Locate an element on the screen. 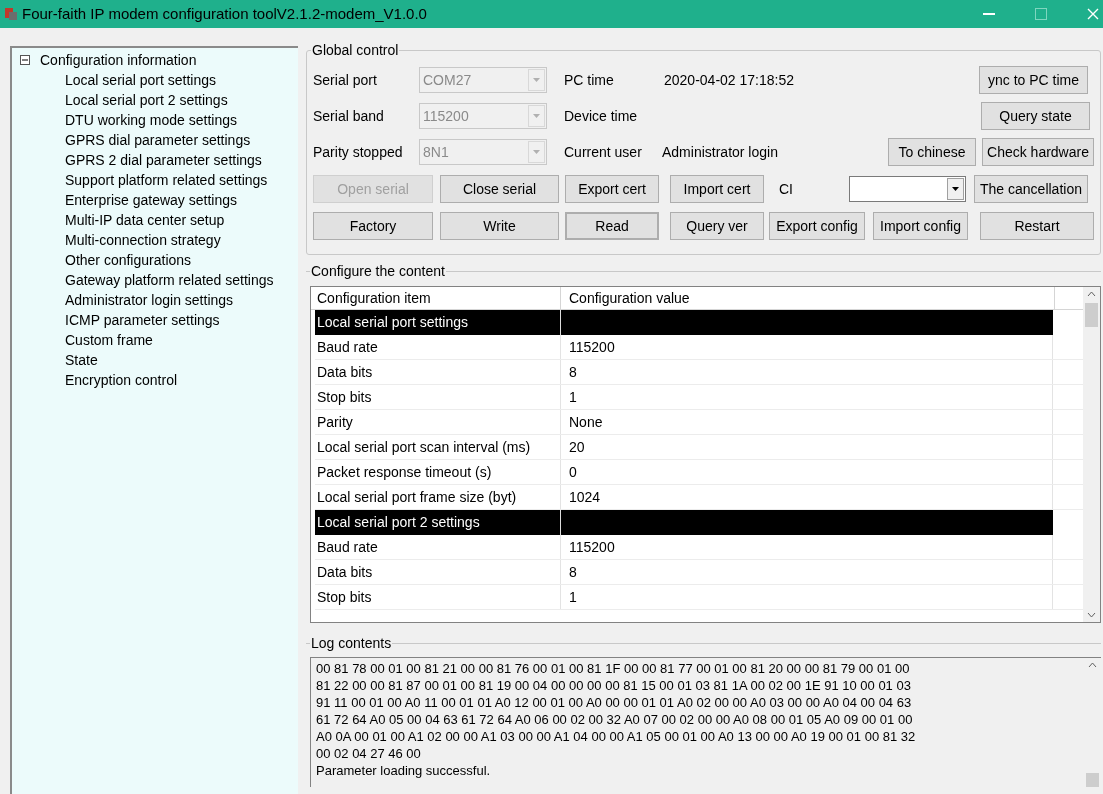 Image resolution: width=1103 pixels, height=794 pixels. log-line: 81 22 00 00 81 87 00 01 00 81 19 00 04 00 00 00 00 81 15 00 01 03 81 1A 00 02 00 1E 91 10 00 01 03 is located at coordinates (614, 685).